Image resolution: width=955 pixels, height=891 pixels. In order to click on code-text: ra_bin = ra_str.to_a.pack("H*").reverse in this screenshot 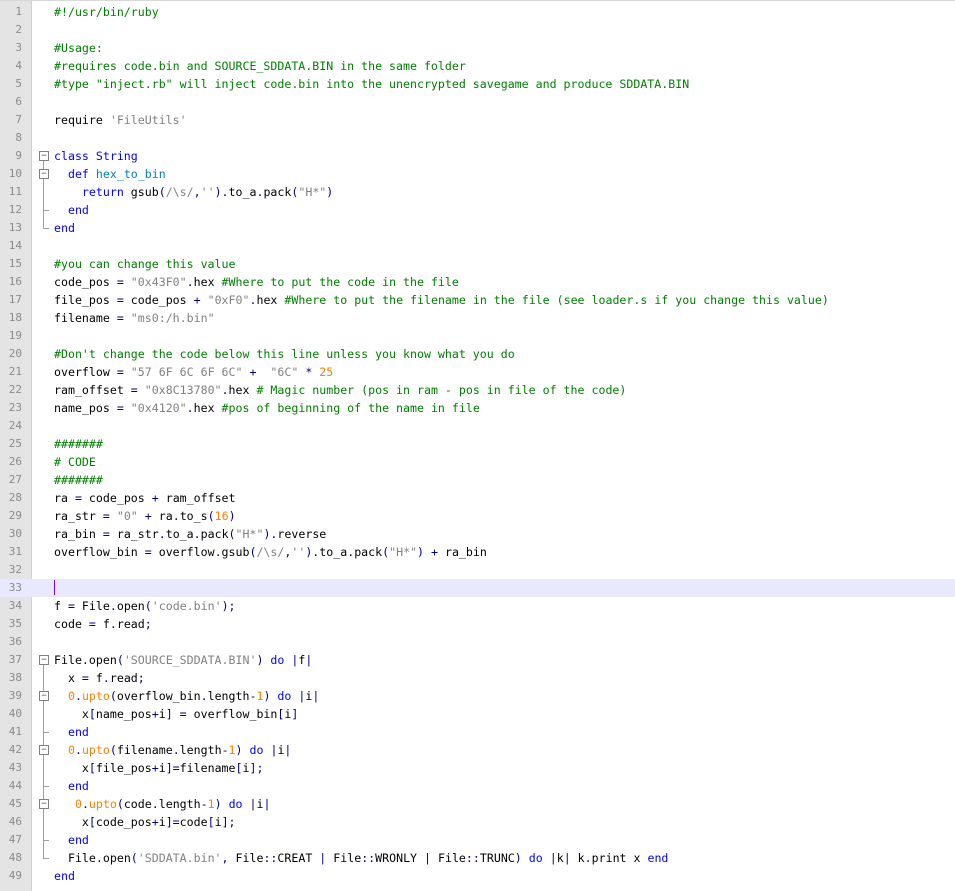, I will do `click(190, 534)`.